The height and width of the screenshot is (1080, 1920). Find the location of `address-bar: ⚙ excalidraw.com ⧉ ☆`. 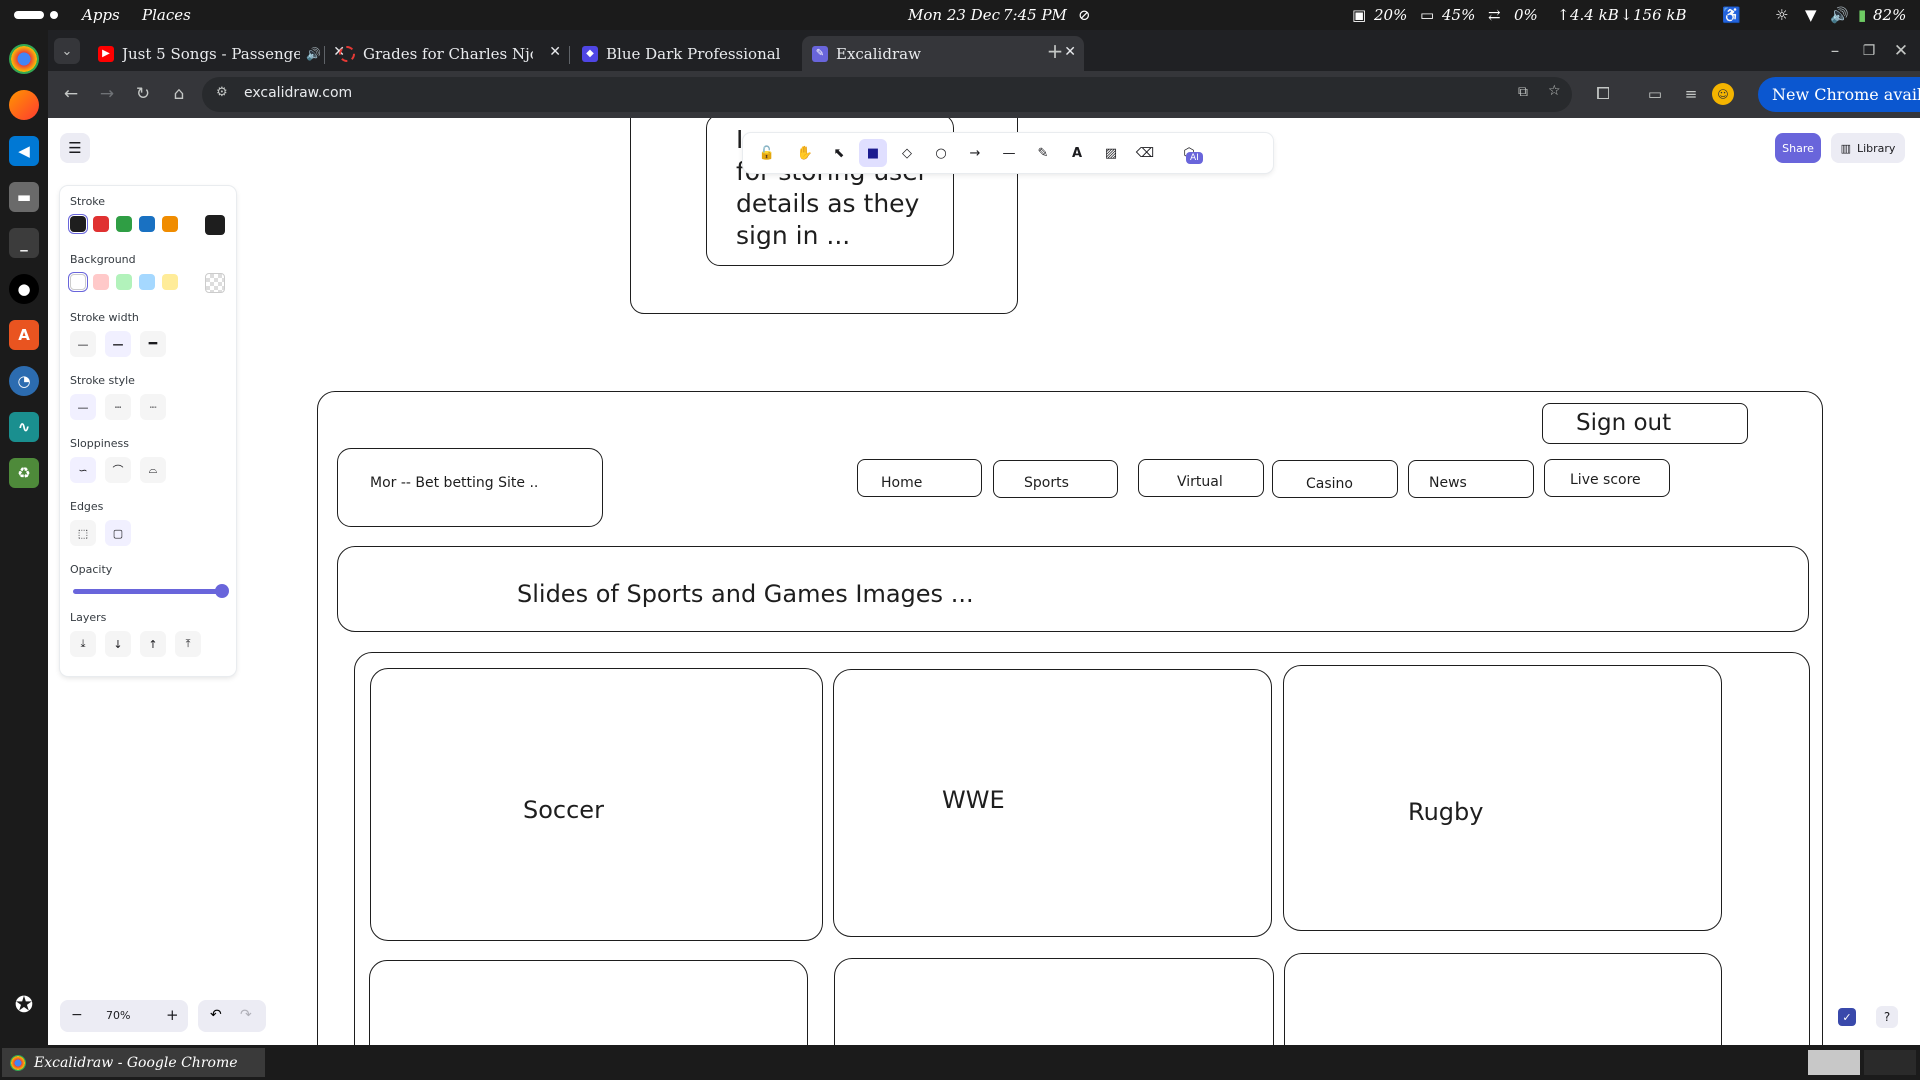

address-bar: ⚙ excalidraw.com ⧉ ☆ is located at coordinates (887, 94).